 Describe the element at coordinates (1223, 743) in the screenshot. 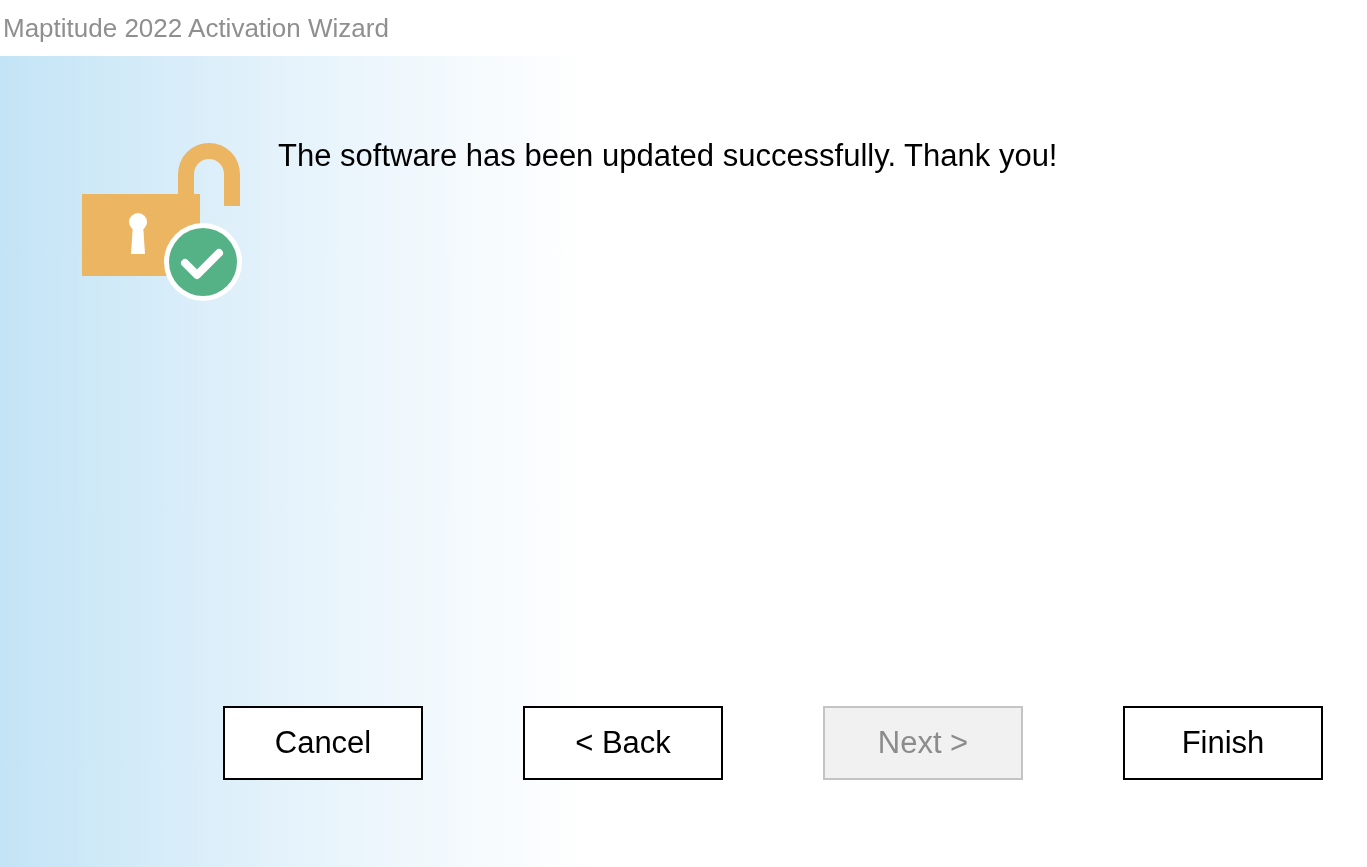

I see `wizard-button: Finish` at that location.